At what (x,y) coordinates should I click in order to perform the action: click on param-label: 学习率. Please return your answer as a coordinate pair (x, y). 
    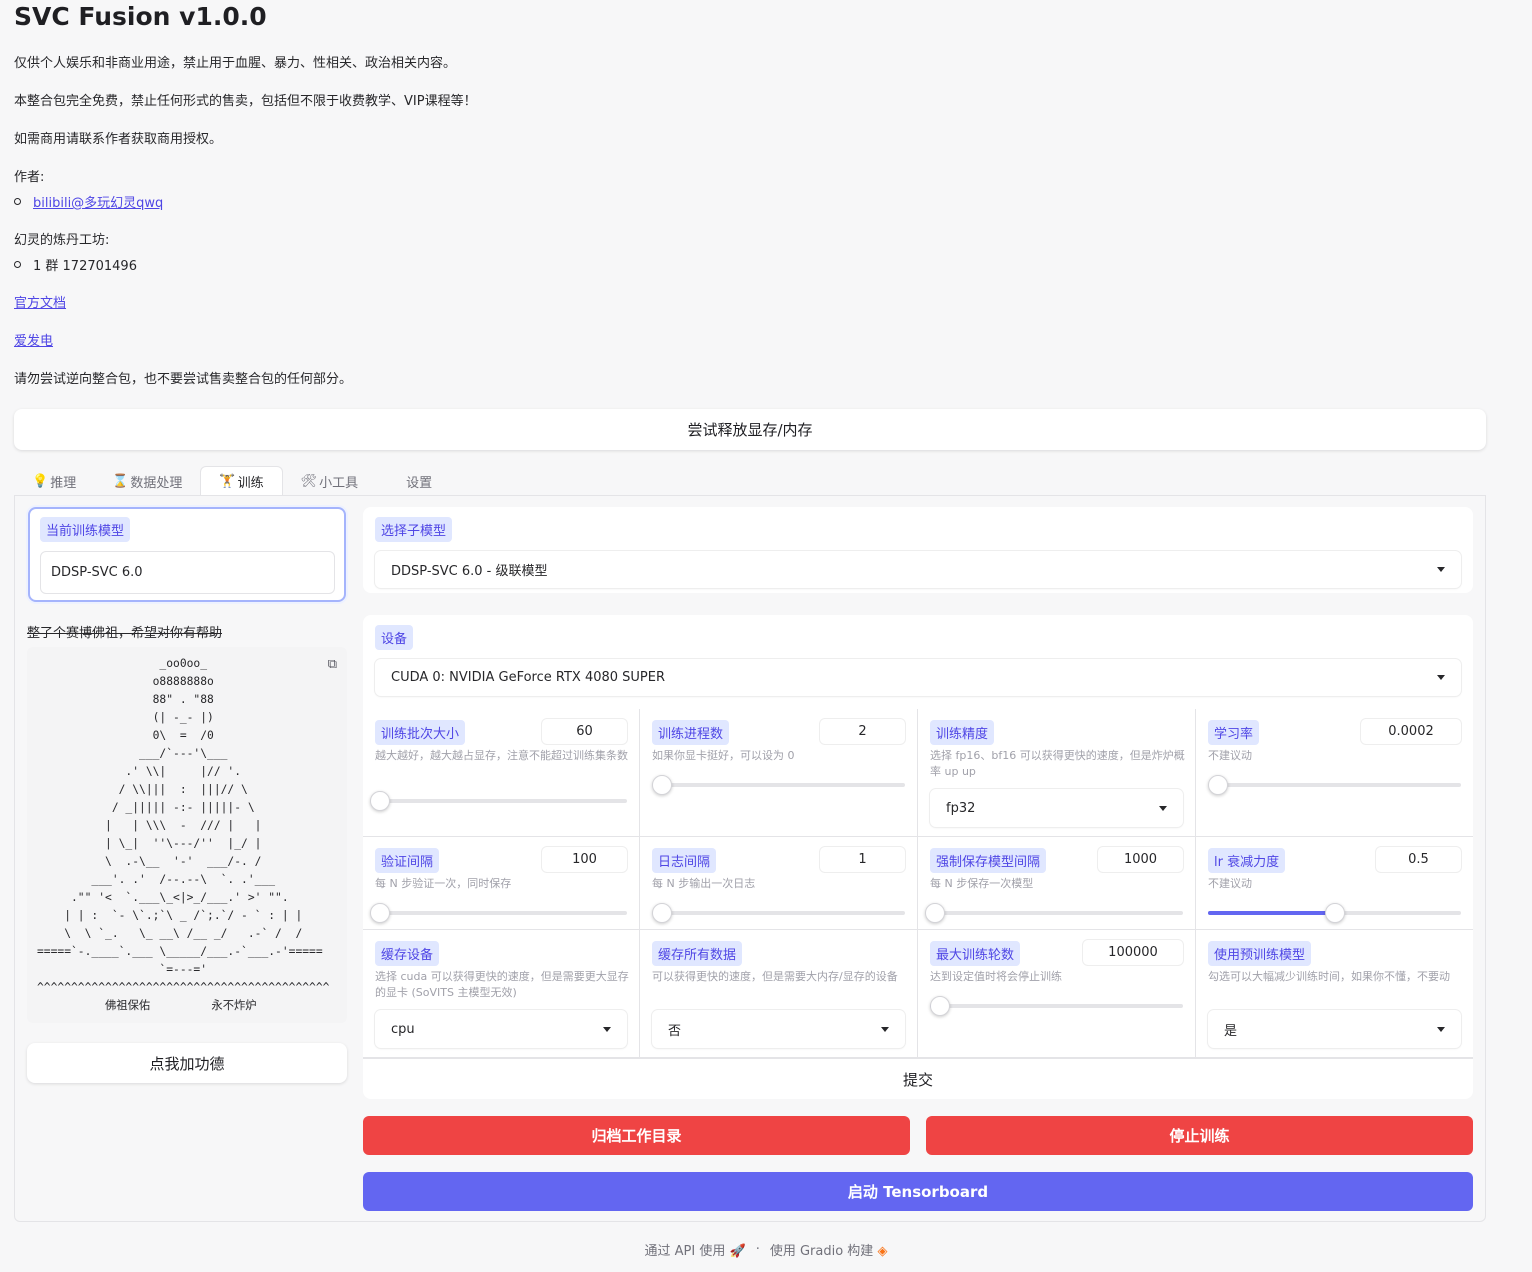
    Looking at the image, I should click on (1234, 732).